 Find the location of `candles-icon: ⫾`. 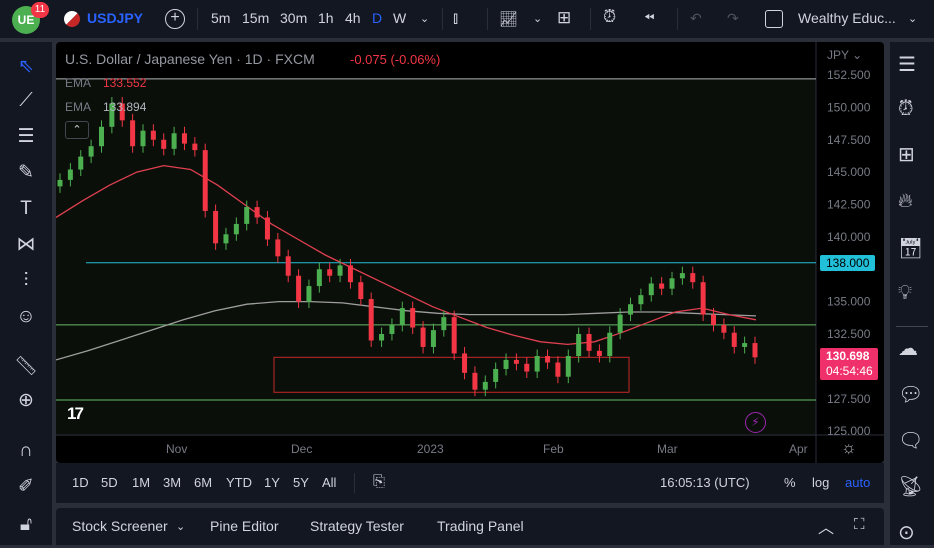

candles-icon: ⫾ is located at coordinates (455, 19).